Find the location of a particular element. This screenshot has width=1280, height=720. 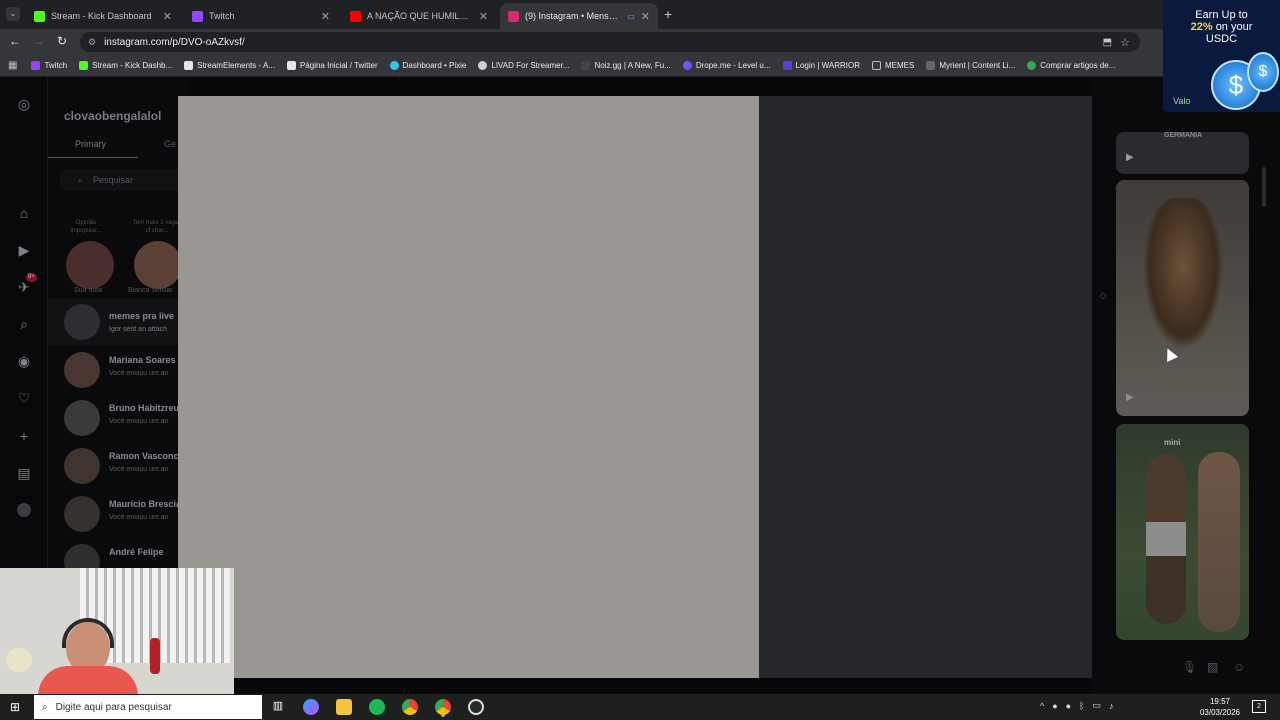

reel-thumbnail: GERMANIA ▶ is located at coordinates (1182, 153).